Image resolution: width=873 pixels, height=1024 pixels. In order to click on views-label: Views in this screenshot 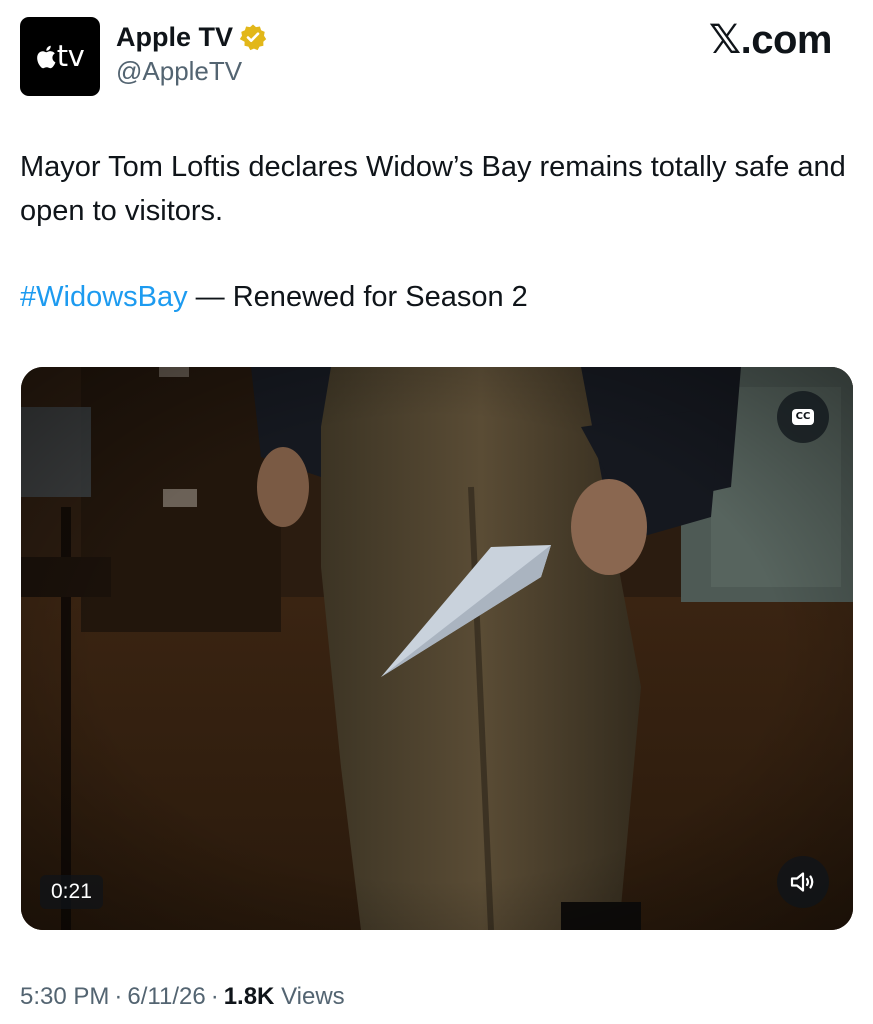, I will do `click(313, 996)`.